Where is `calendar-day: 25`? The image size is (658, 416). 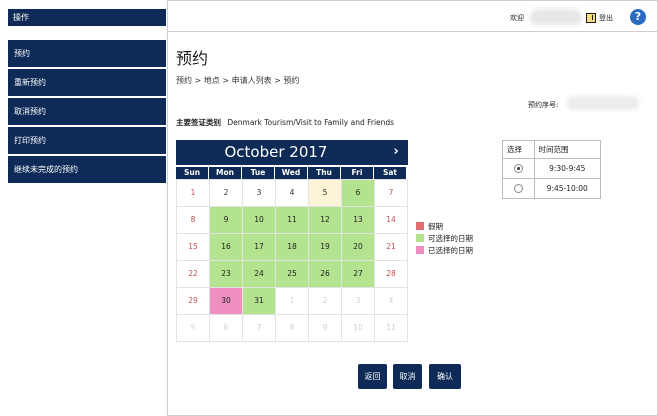 calendar-day: 25 is located at coordinates (292, 274).